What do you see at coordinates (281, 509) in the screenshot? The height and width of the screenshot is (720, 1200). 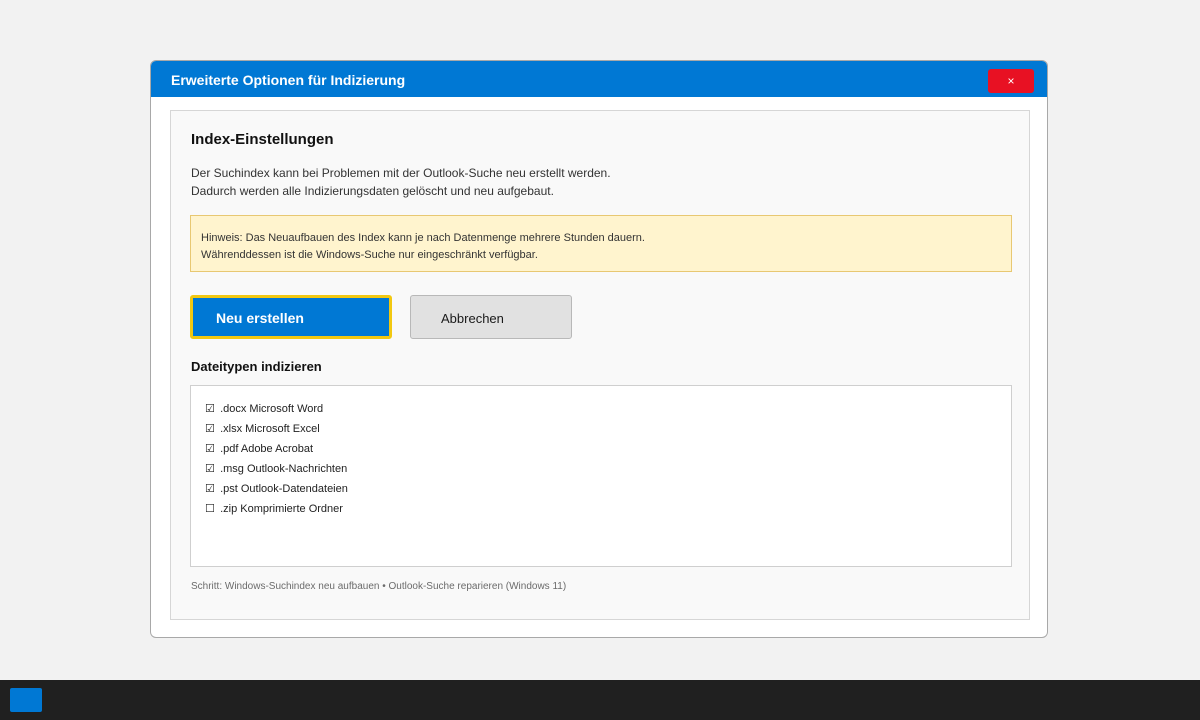 I see `filetype-label: .zip Komprimierte Ordner` at bounding box center [281, 509].